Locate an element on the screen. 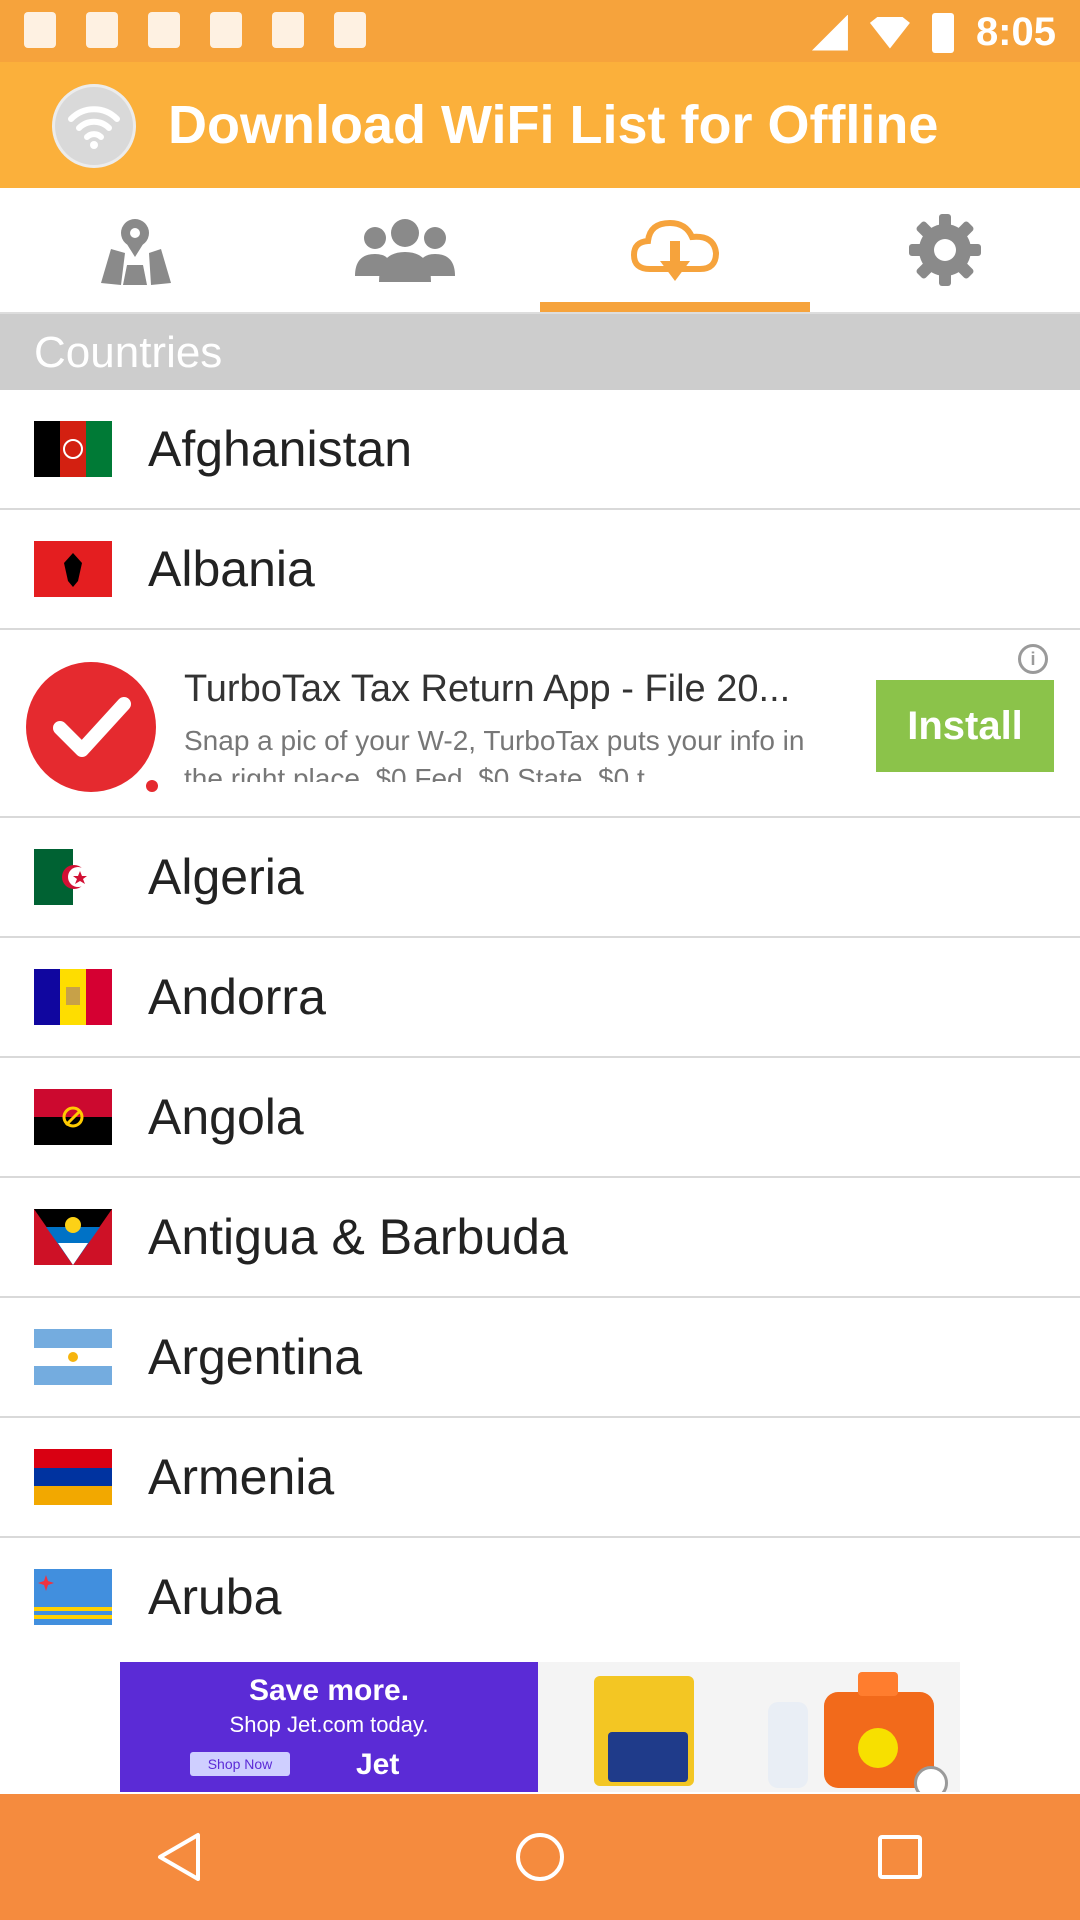 Image resolution: width=1080 pixels, height=1920 pixels. afghanistan-flag-icon is located at coordinates (73, 449).